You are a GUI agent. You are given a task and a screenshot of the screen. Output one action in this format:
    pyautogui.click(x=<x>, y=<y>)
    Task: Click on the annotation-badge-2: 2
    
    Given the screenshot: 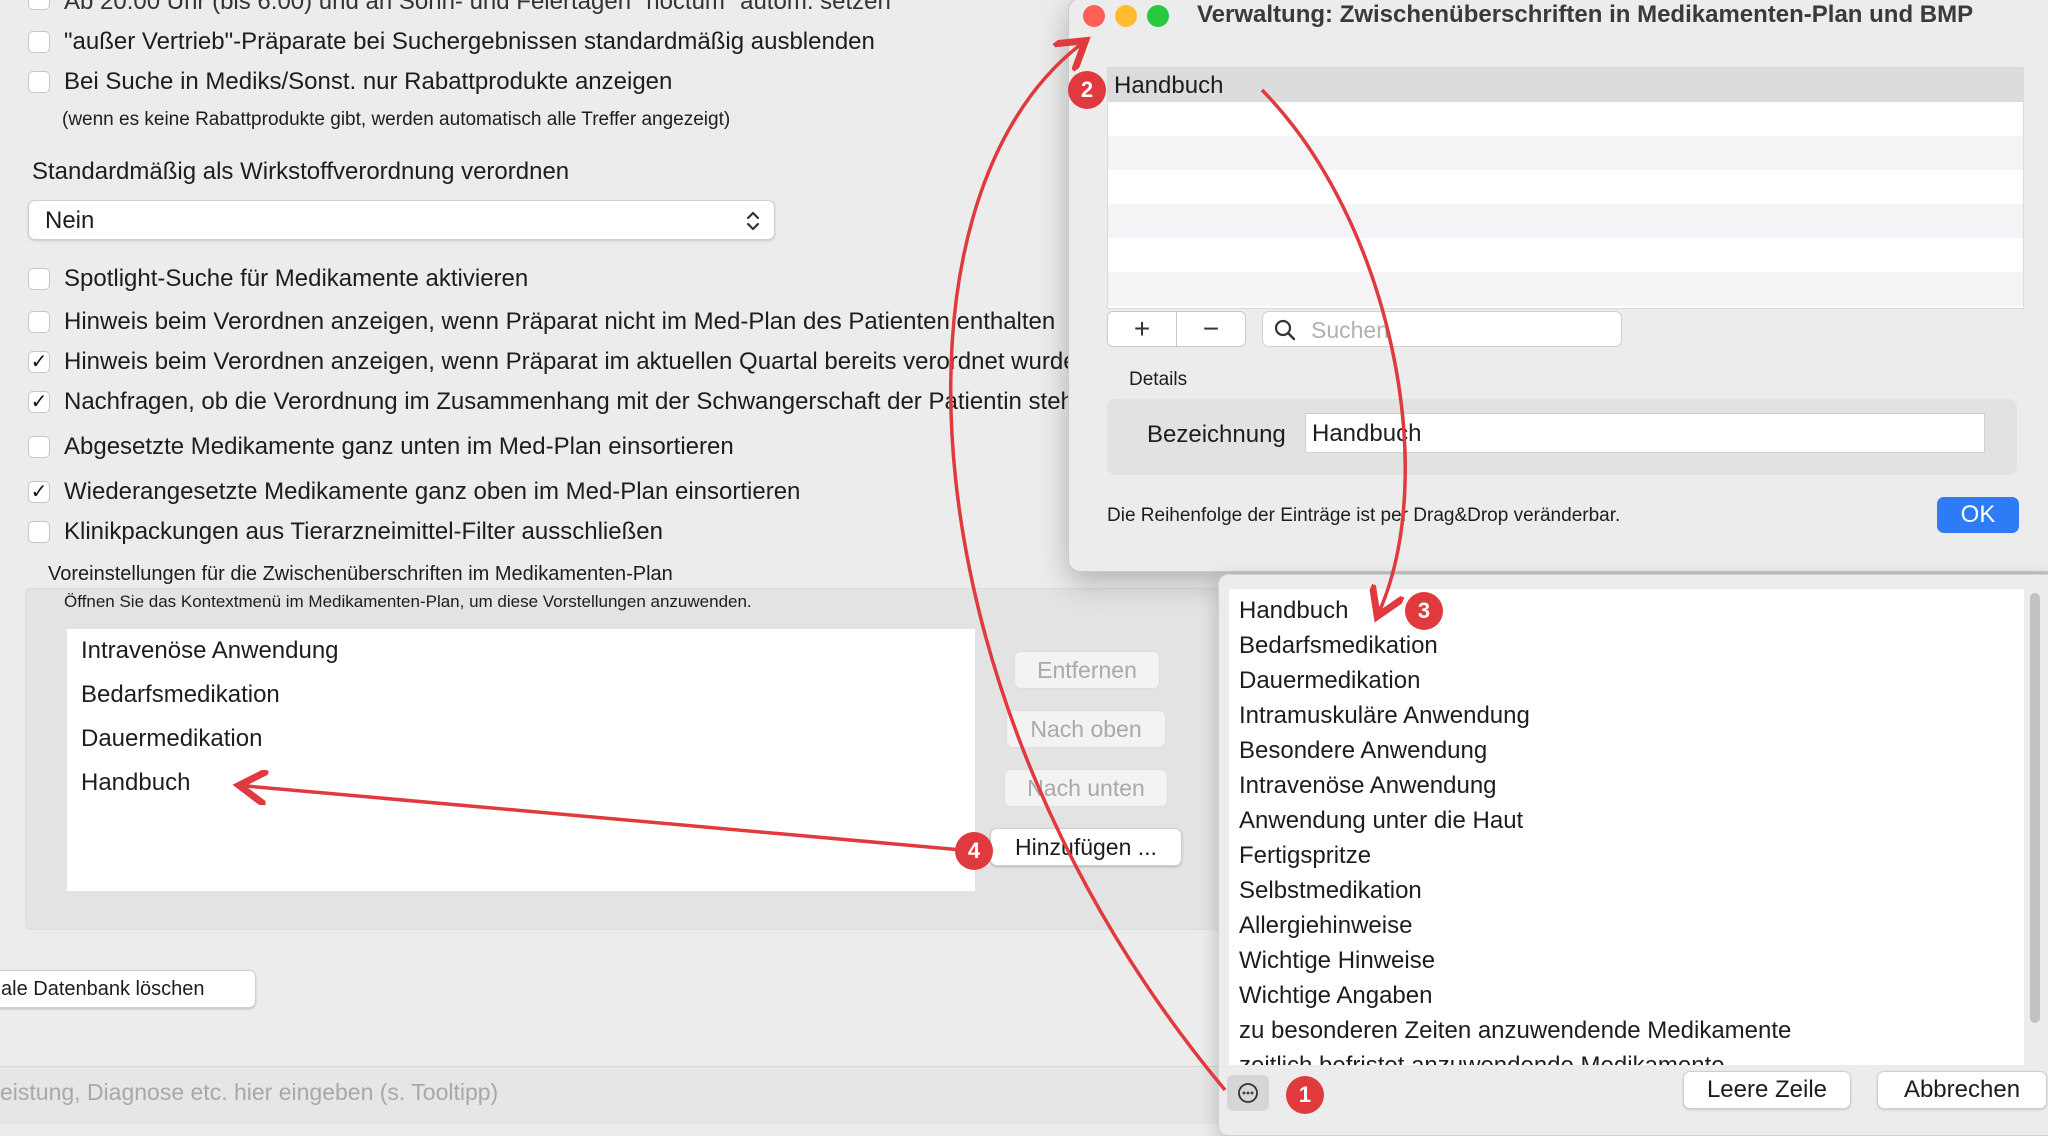 What is the action you would take?
    pyautogui.click(x=1087, y=90)
    